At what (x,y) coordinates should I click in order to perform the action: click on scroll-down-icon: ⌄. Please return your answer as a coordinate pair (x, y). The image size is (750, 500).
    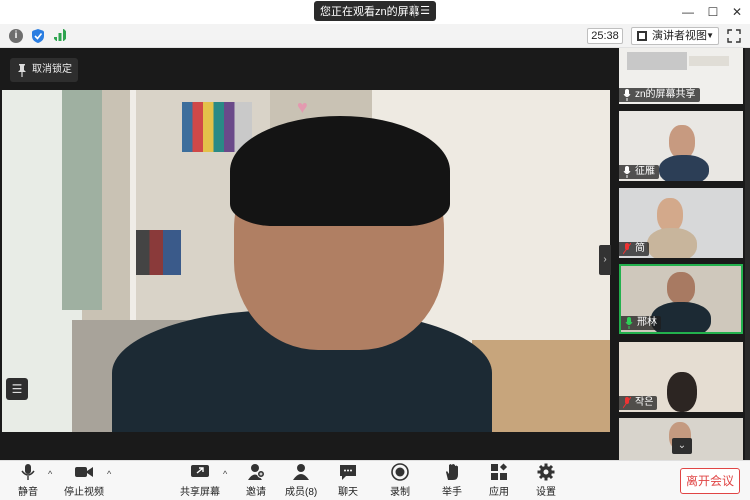
    Looking at the image, I should click on (682, 446).